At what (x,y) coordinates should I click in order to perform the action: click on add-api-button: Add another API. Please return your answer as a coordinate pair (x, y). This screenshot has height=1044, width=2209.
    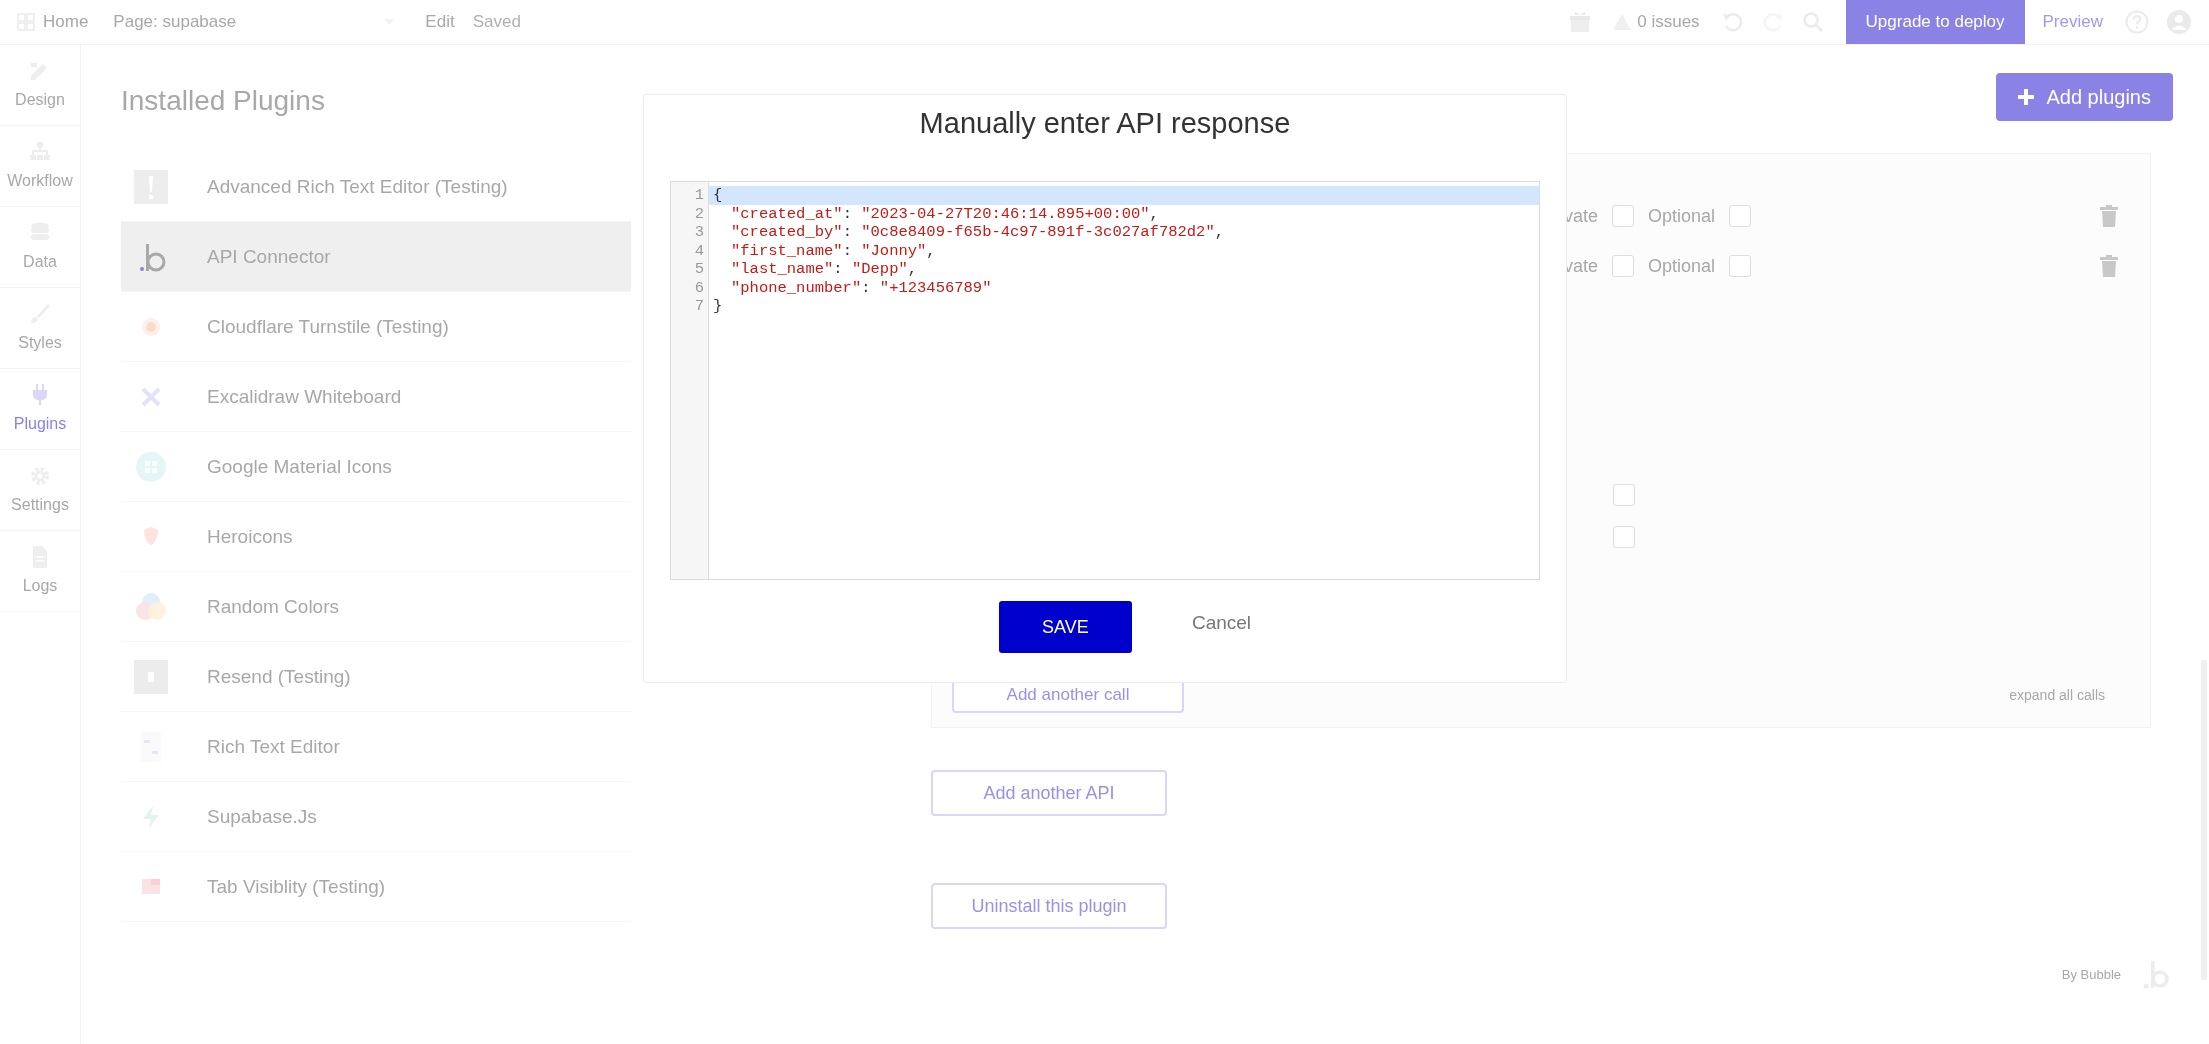
    Looking at the image, I should click on (1049, 793).